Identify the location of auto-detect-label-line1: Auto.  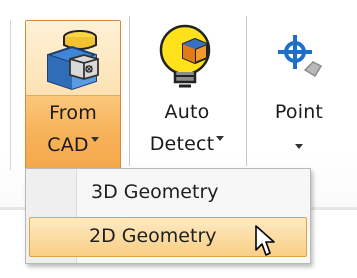
(187, 112).